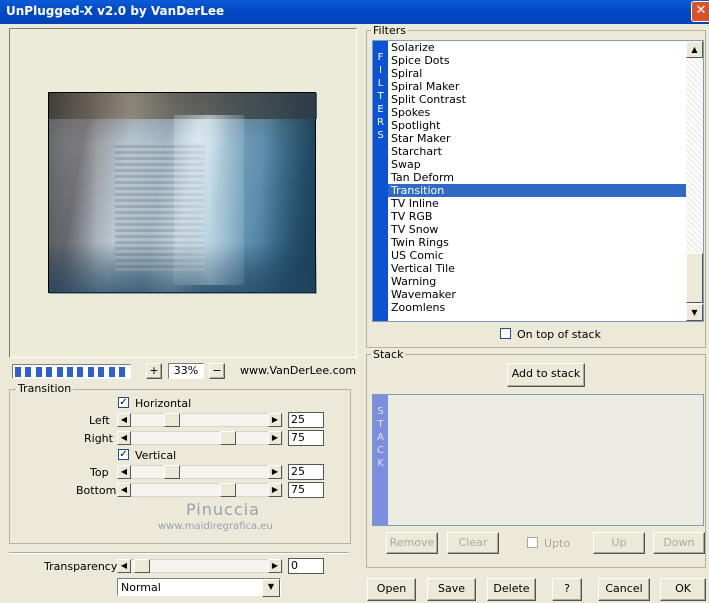 Image resolution: width=709 pixels, height=603 pixels. Describe the element at coordinates (683, 589) in the screenshot. I see `ok-button: OK` at that location.